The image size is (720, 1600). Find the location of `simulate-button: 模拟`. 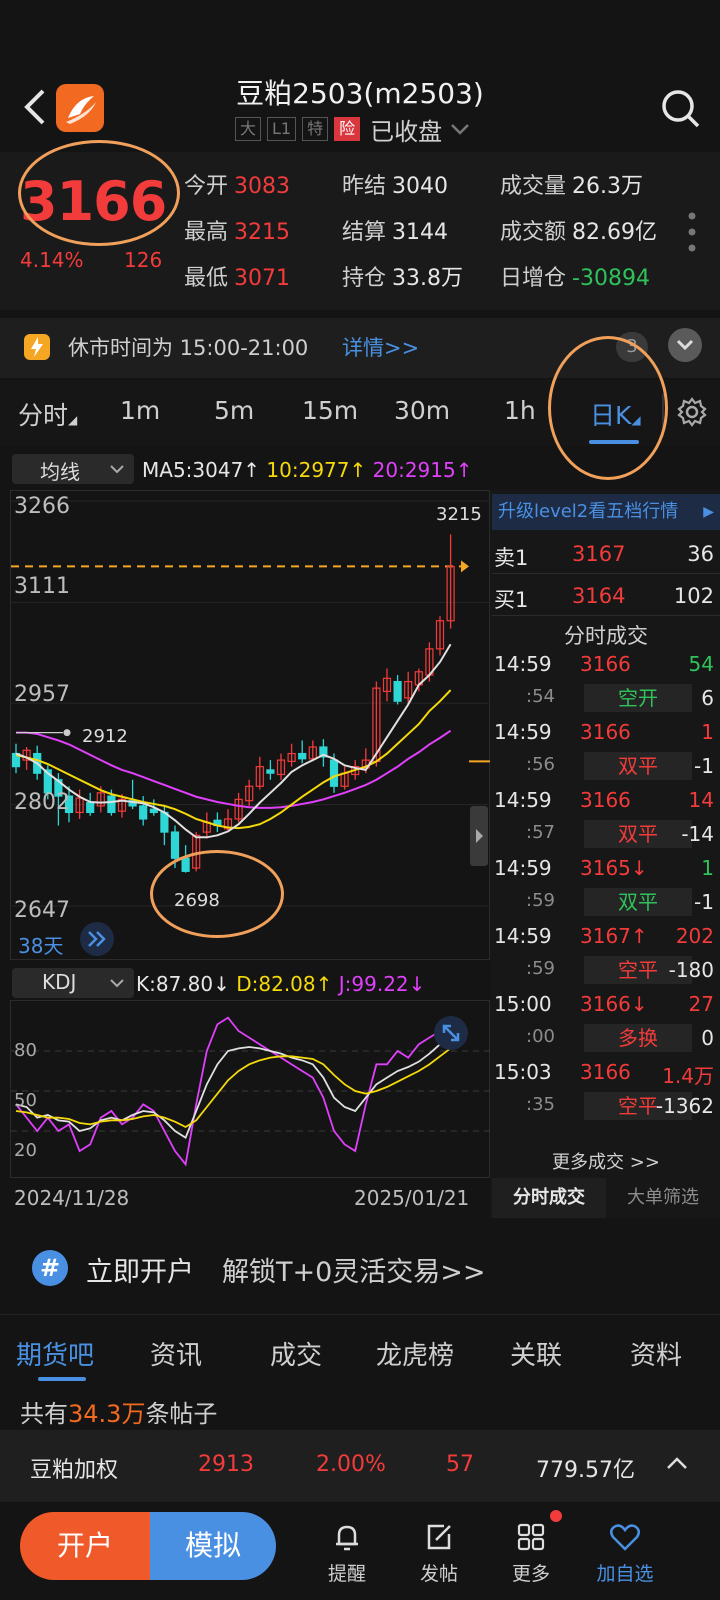

simulate-button: 模拟 is located at coordinates (213, 1546).